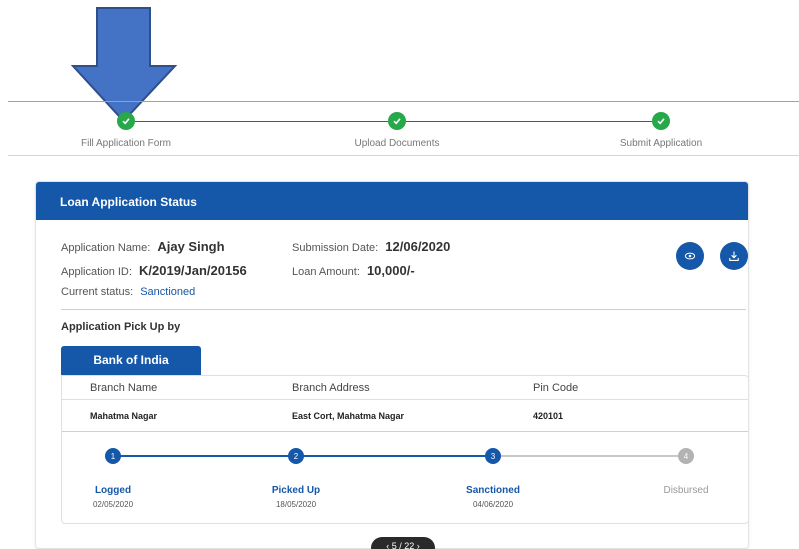 This screenshot has width=799, height=549. Describe the element at coordinates (121, 327) in the screenshot. I see `pickup-section-title: Application Pick Up by` at that location.